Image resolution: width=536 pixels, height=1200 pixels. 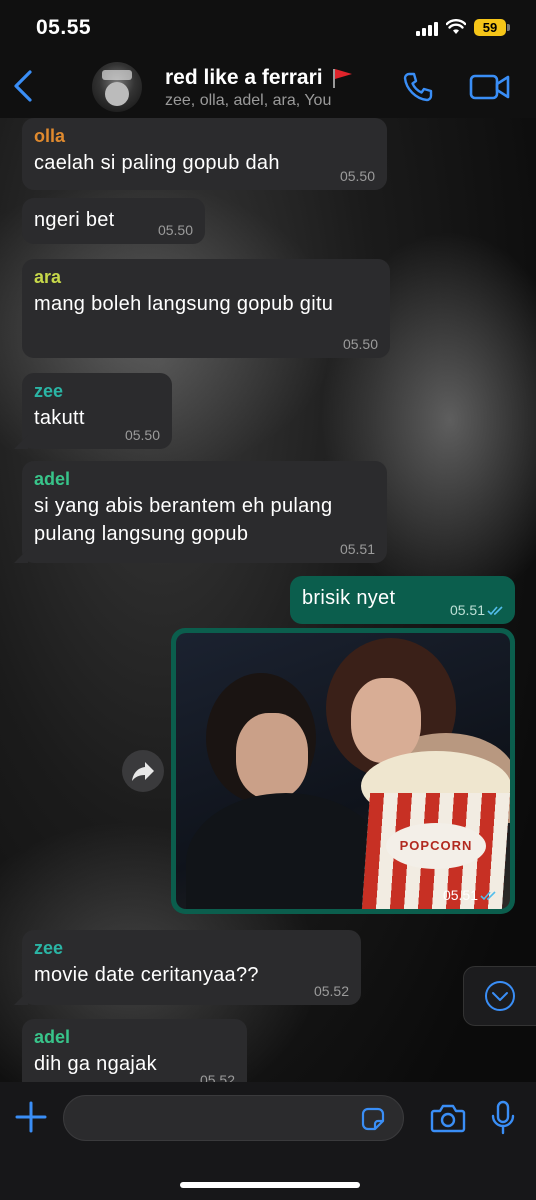 I want to click on chevron-down-circle-icon, so click(x=500, y=996).